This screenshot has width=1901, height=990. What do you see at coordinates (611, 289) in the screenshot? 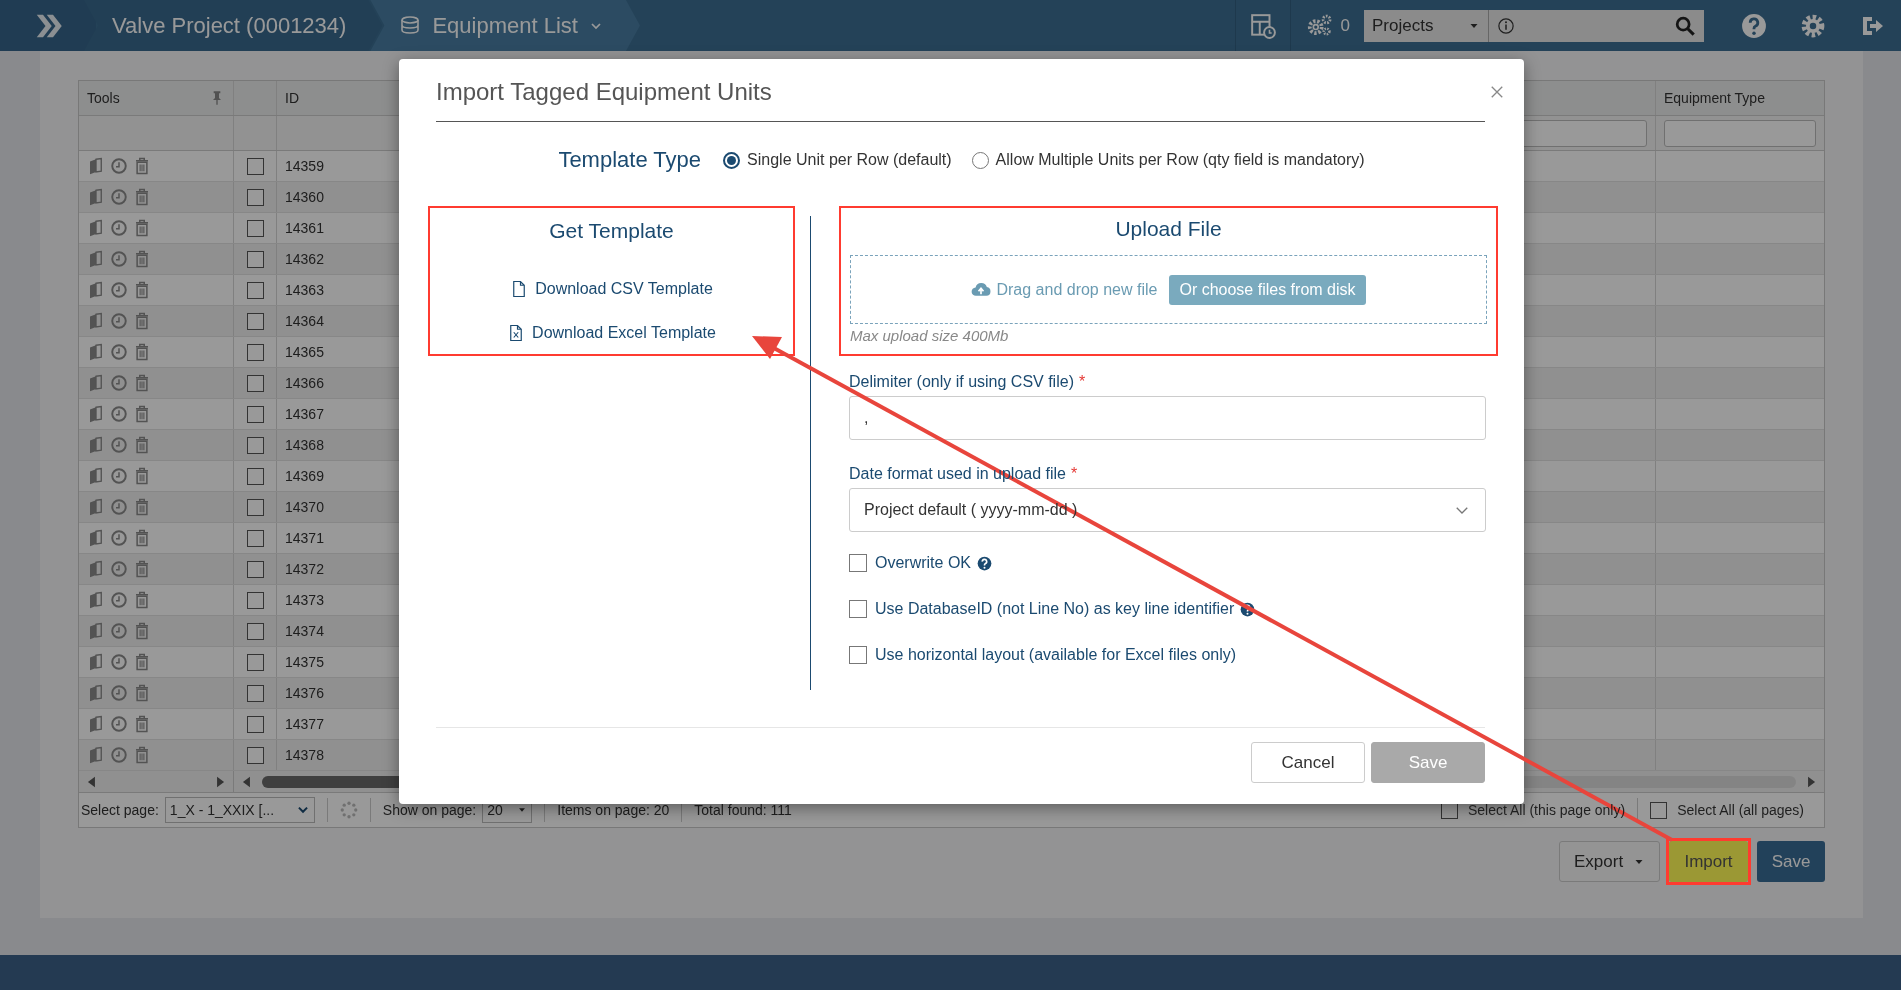
I see `download-link: Download CSV Template` at bounding box center [611, 289].